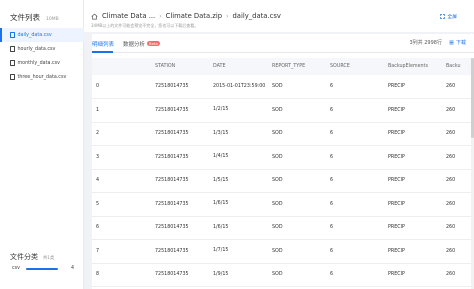  Describe the element at coordinates (121, 157) in the screenshot. I see `table-cell: 3` at that location.